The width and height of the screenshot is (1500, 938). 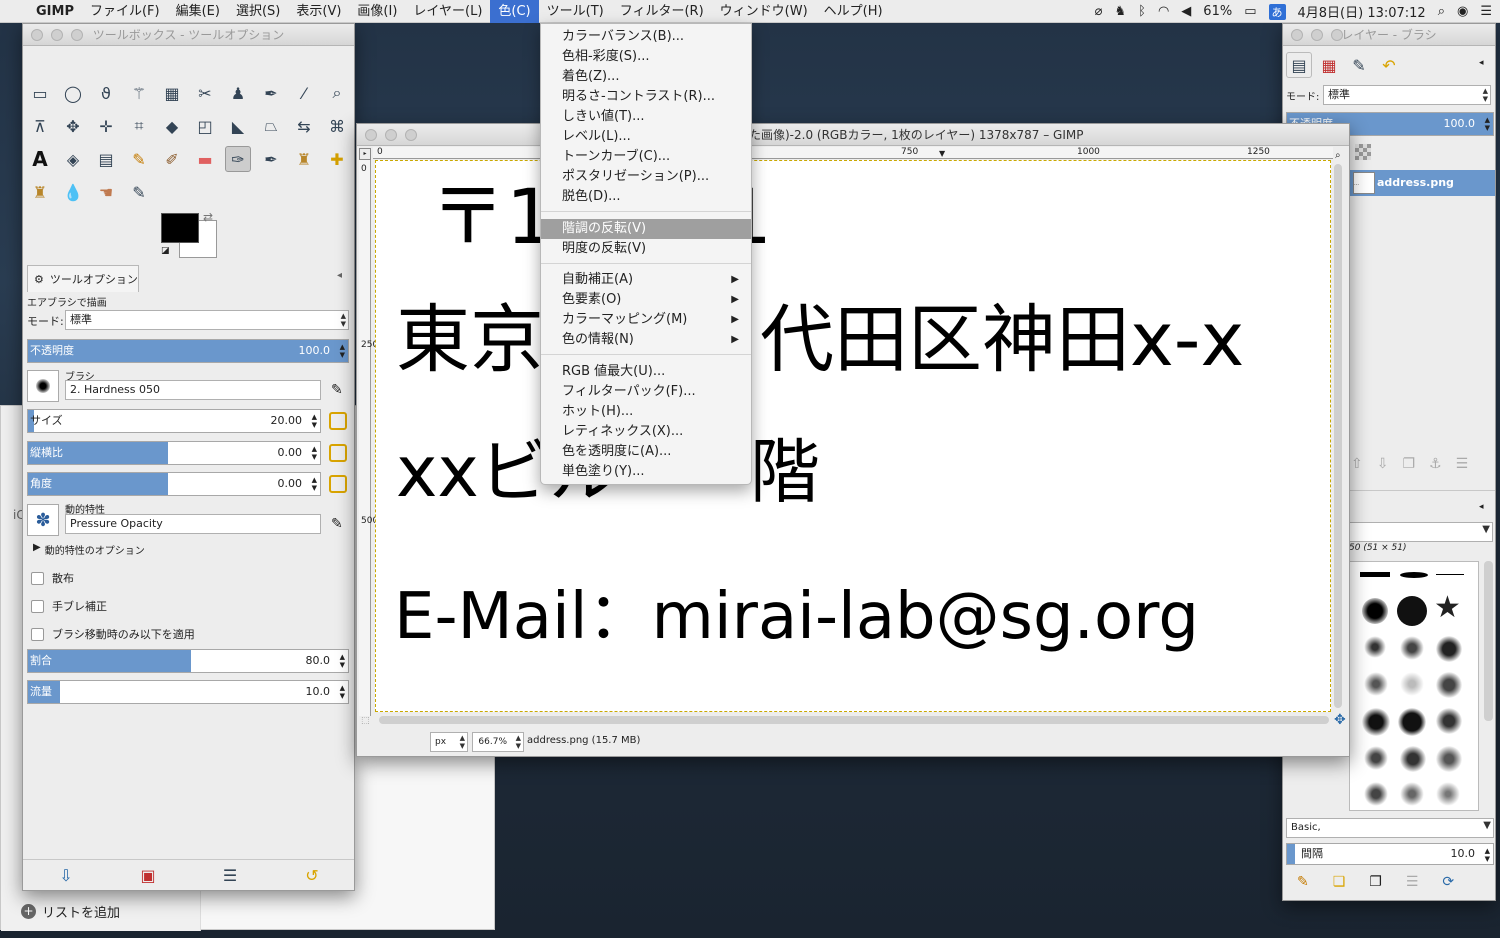 What do you see at coordinates (43, 386) in the screenshot?
I see `brush-preview-button` at bounding box center [43, 386].